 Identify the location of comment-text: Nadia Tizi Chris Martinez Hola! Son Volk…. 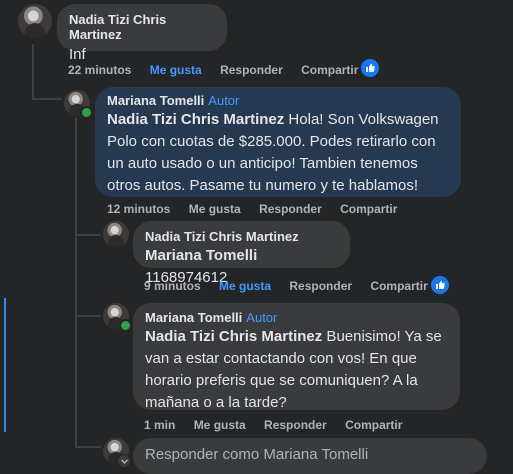
(273, 152).